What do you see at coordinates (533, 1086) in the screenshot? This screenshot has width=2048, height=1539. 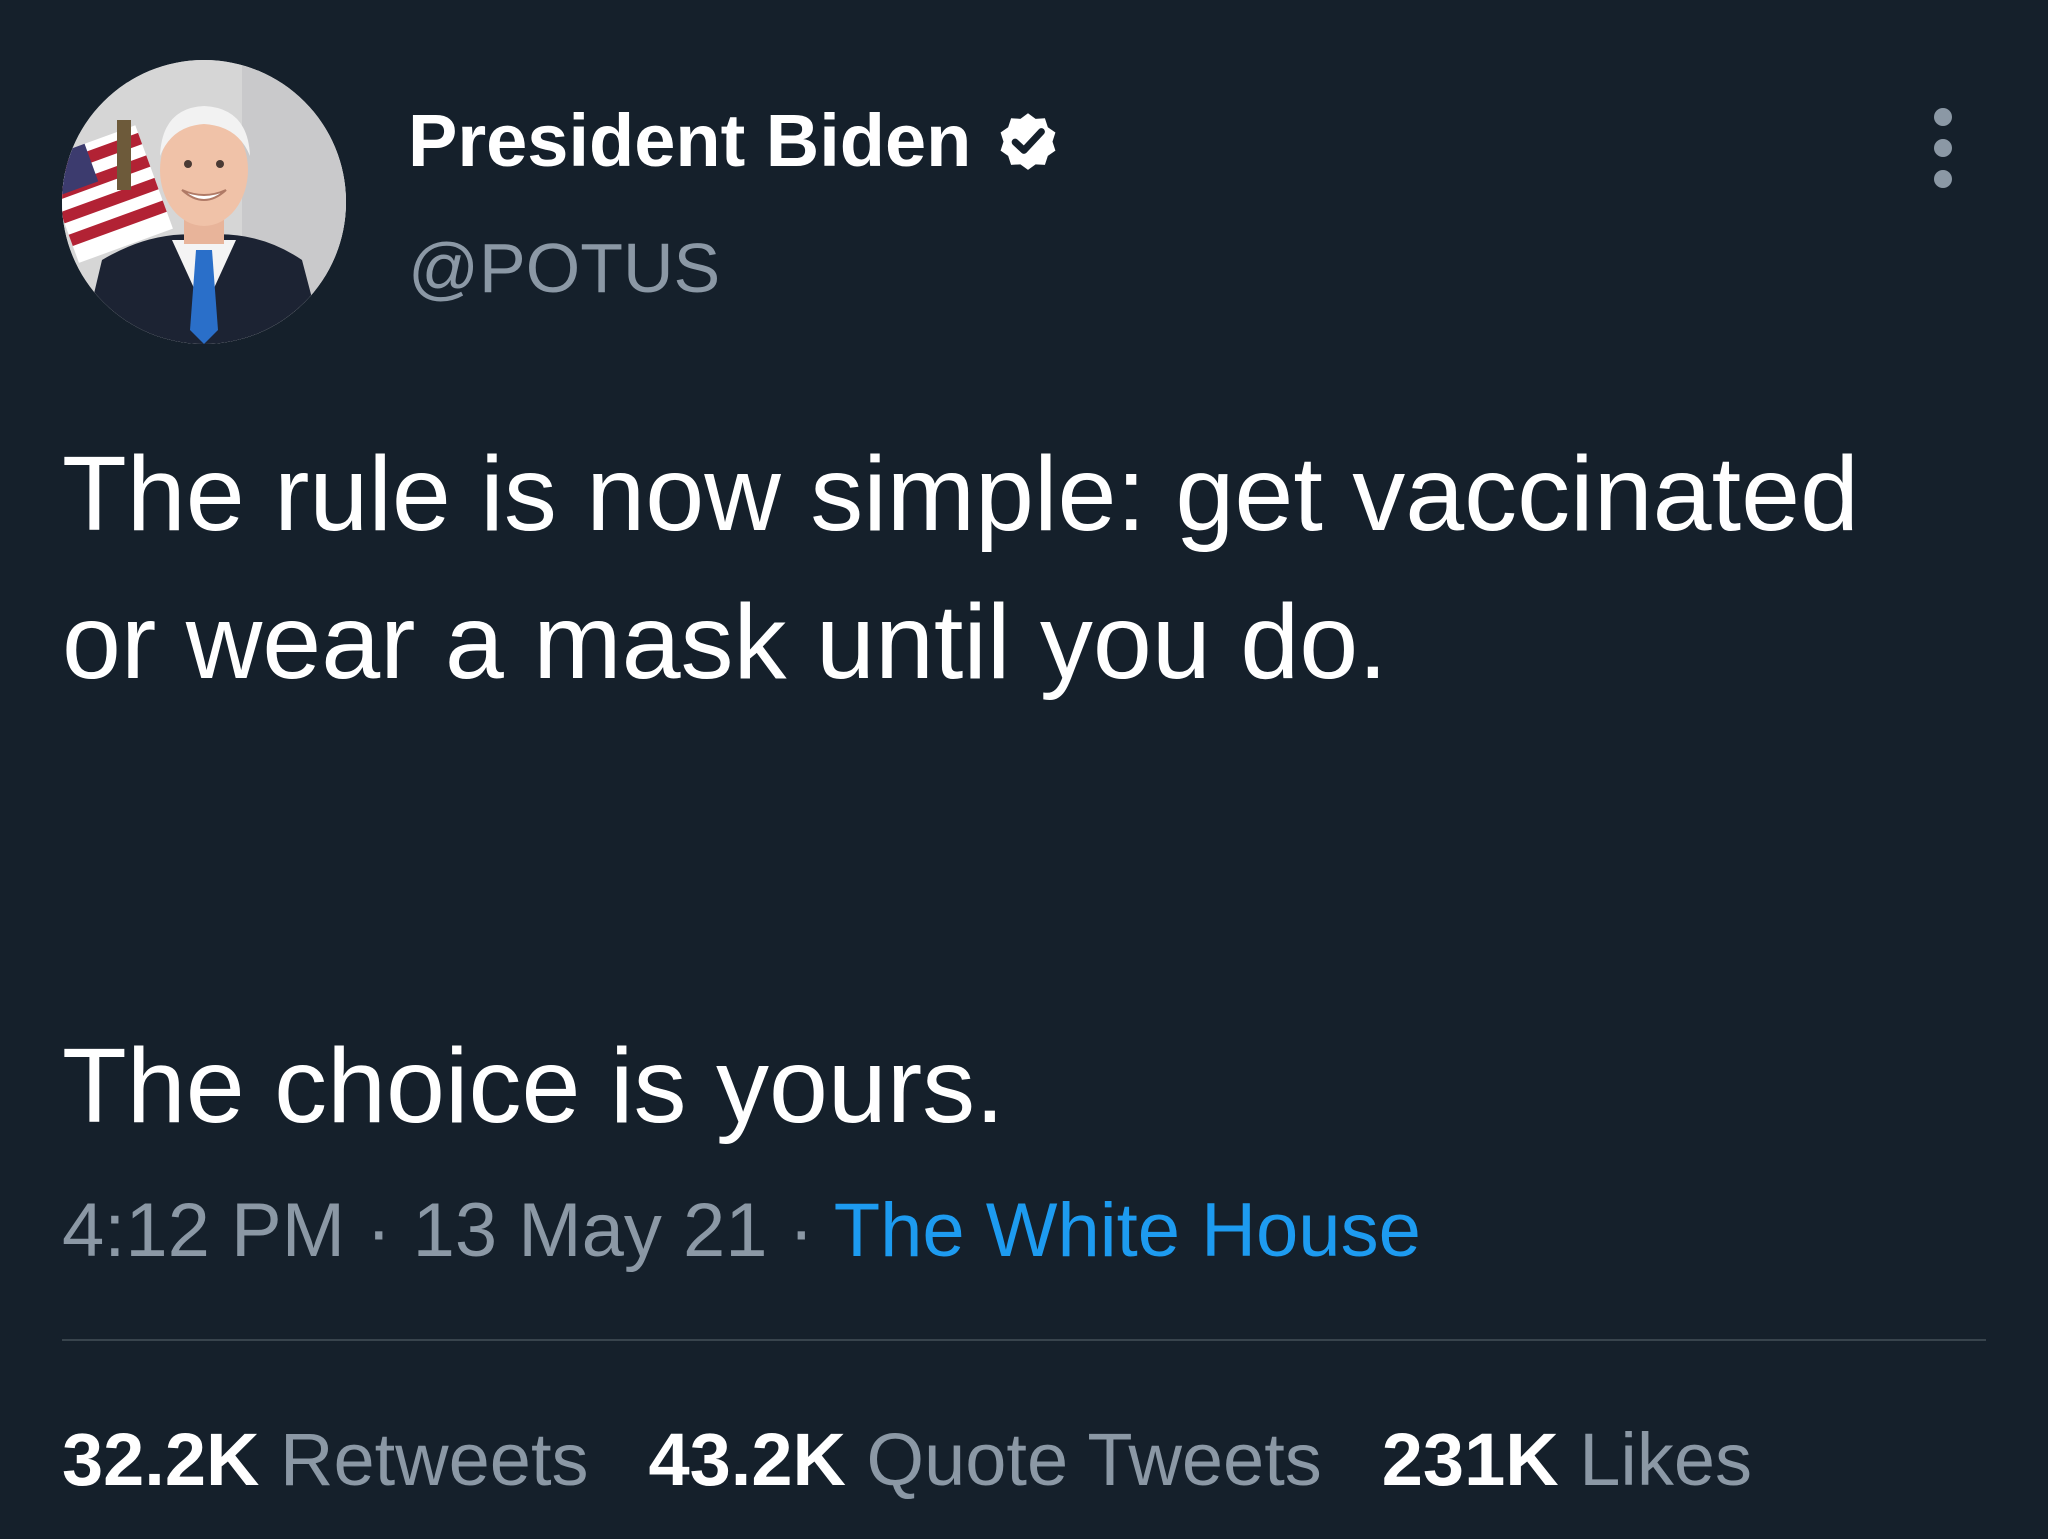 I see `tweet-text-paragraph: The choice is yours.` at bounding box center [533, 1086].